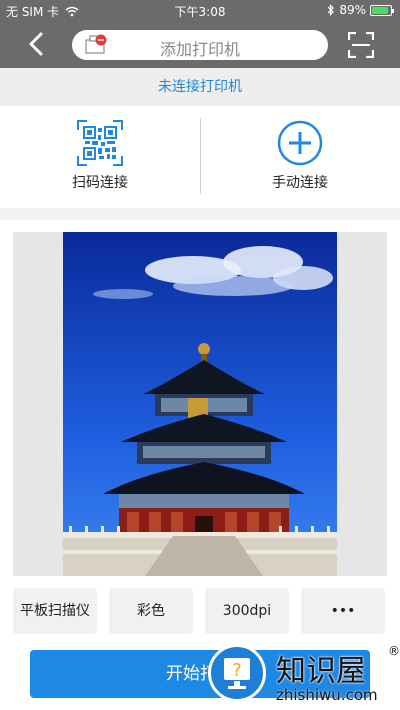 Image resolution: width=400 pixels, height=710 pixels. Describe the element at coordinates (394, 651) in the screenshot. I see `watermark-reg: ®` at that location.